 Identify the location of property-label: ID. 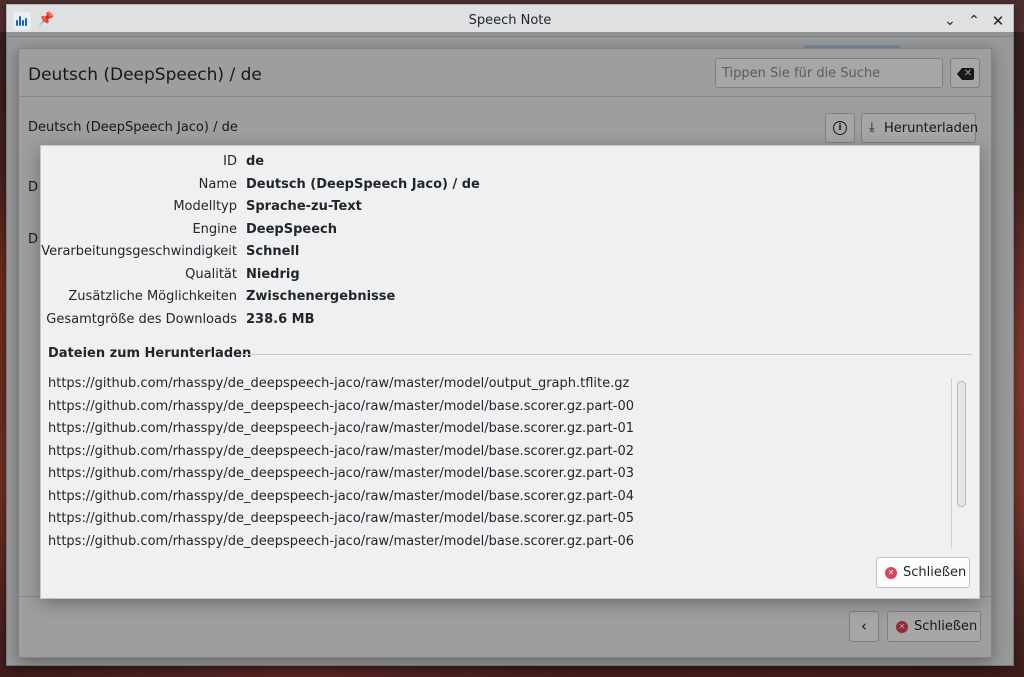
(230, 161).